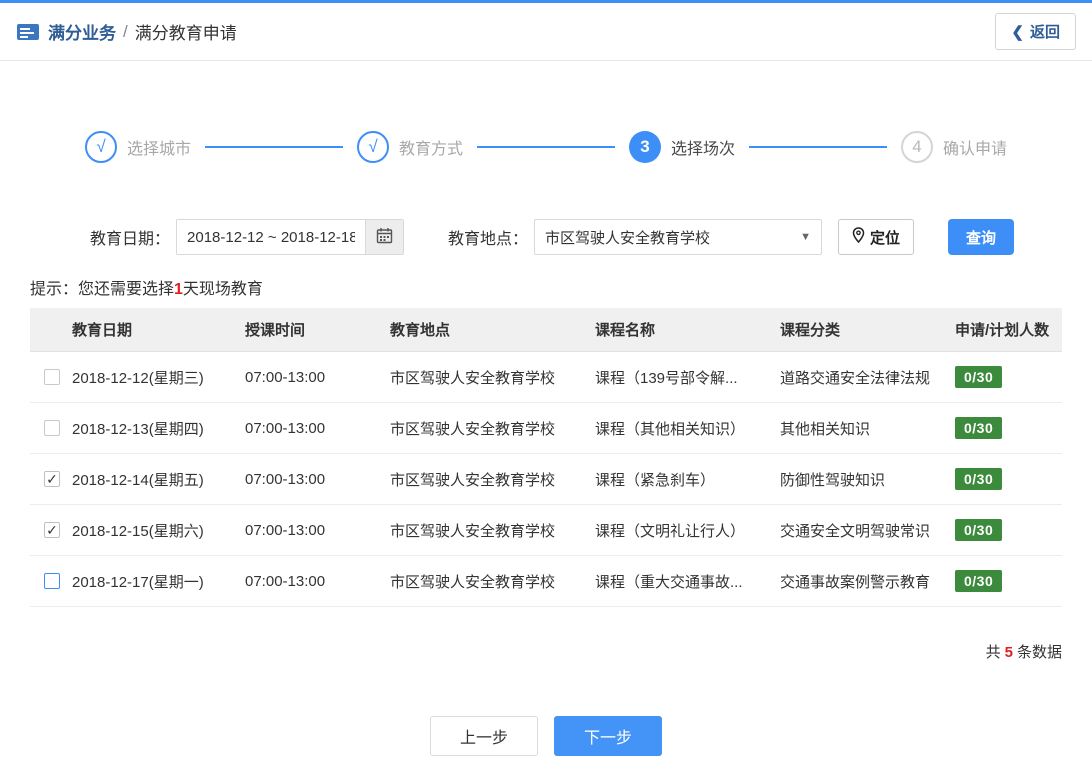  What do you see at coordinates (625, 330) in the screenshot?
I see `header-course-name: 课程名称` at bounding box center [625, 330].